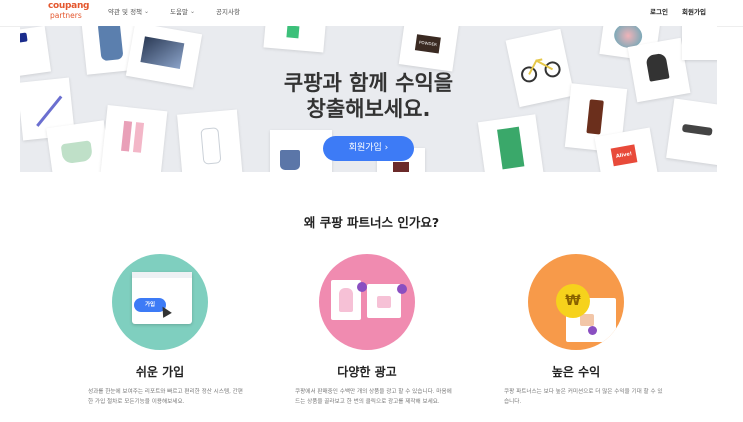 The image size is (743, 422). What do you see at coordinates (125, 12) in the screenshot?
I see `menu-terms-label: 약관 및 정책` at bounding box center [125, 12].